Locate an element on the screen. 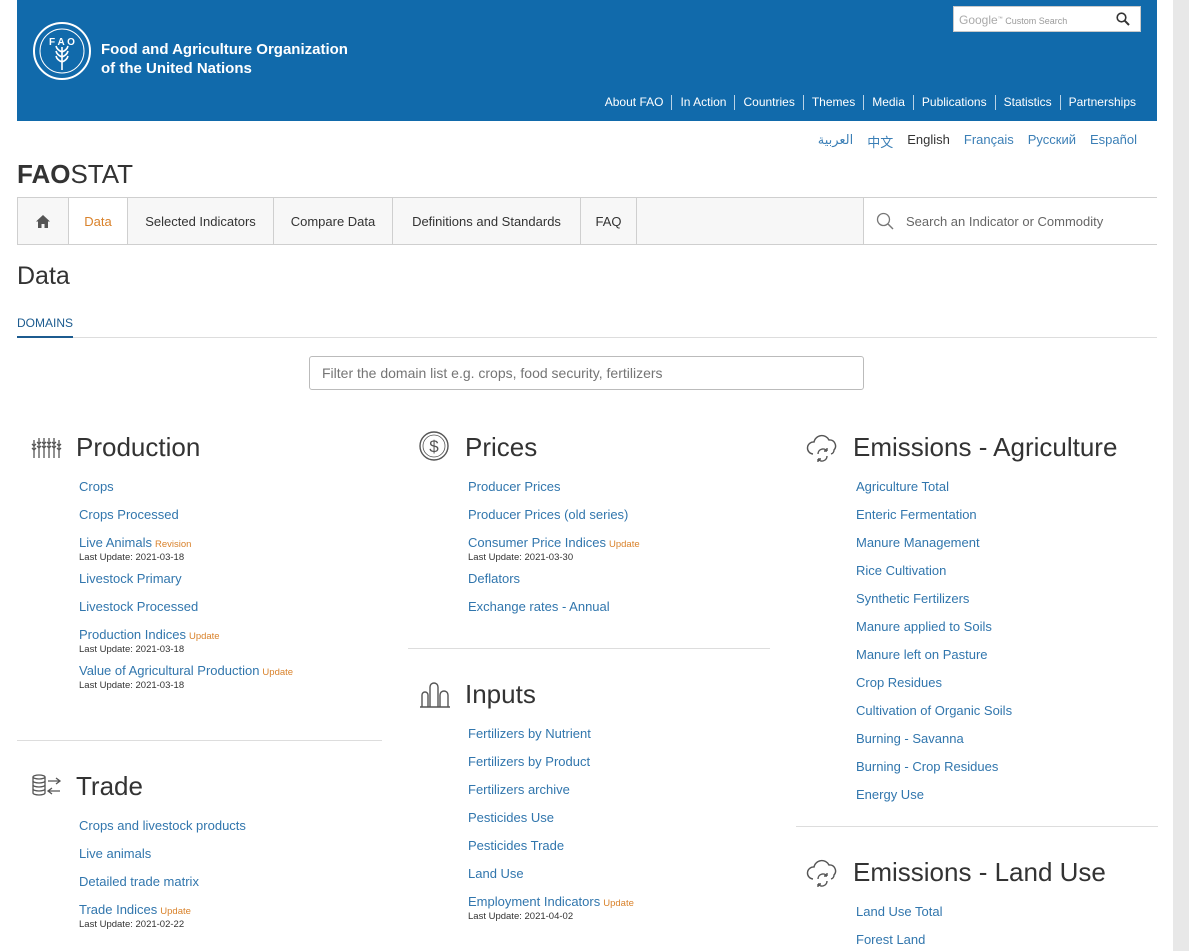  scrollbar-track is located at coordinates (1181, 475).